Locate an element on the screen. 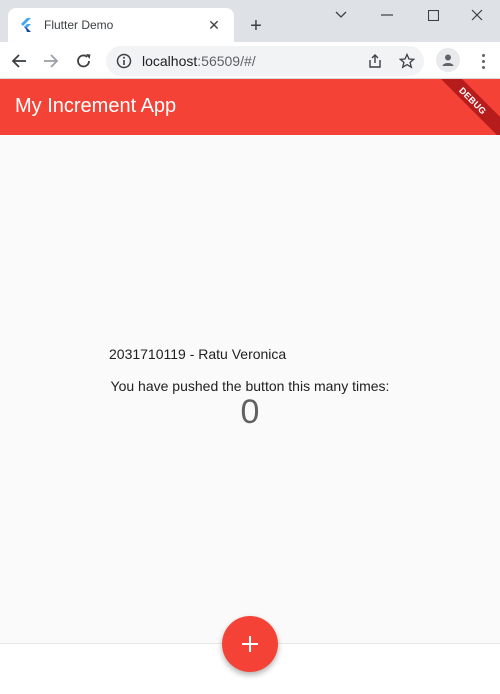 The height and width of the screenshot is (694, 500). flutter-logo-icon is located at coordinates (26, 25).